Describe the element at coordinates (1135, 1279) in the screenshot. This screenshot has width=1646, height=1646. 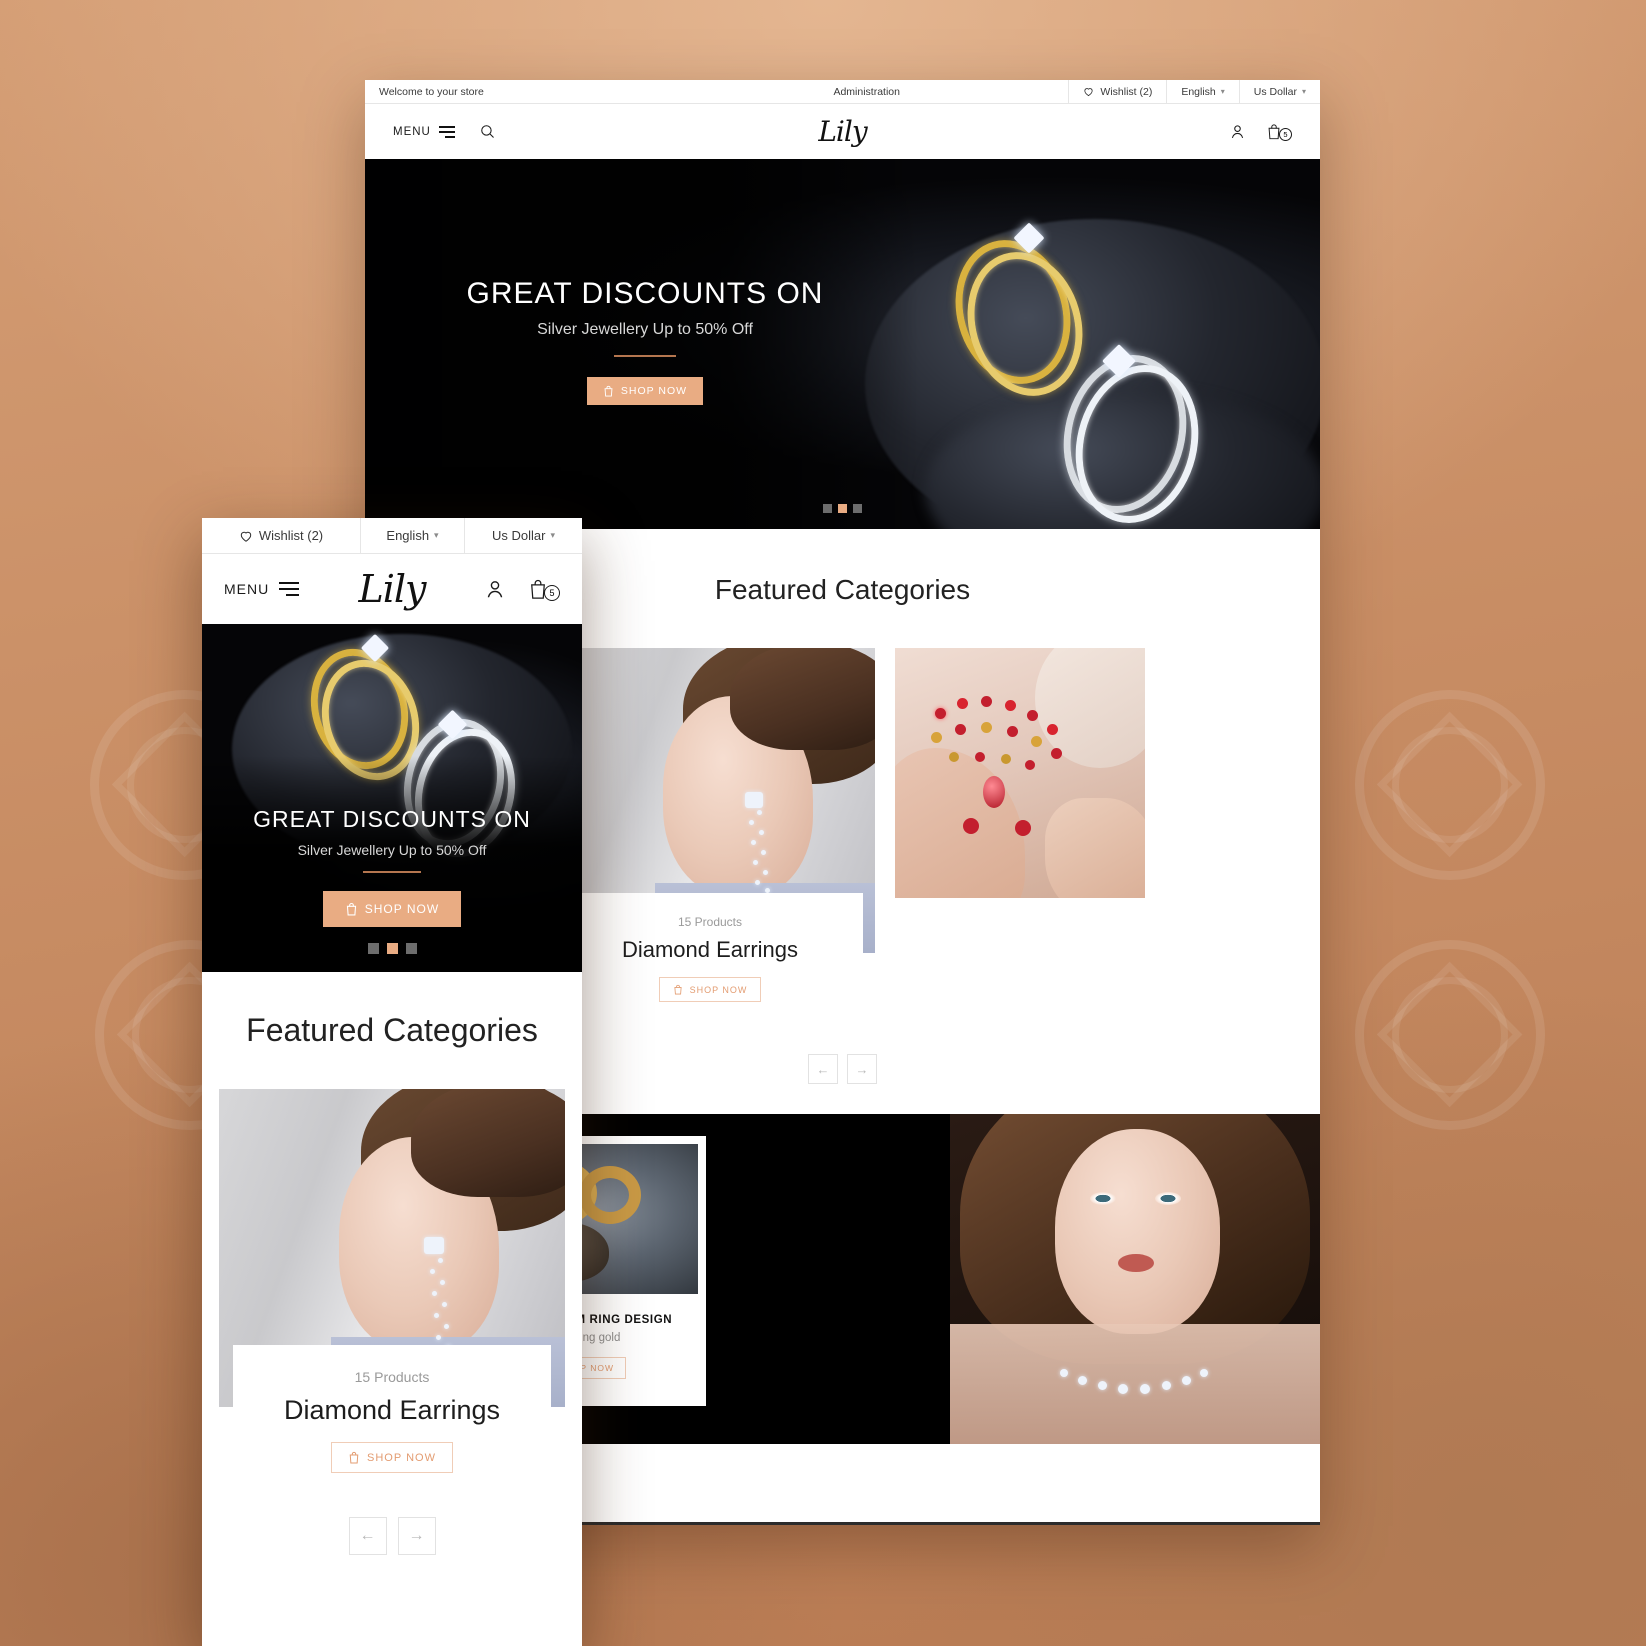
I see `promo-model-image` at that location.